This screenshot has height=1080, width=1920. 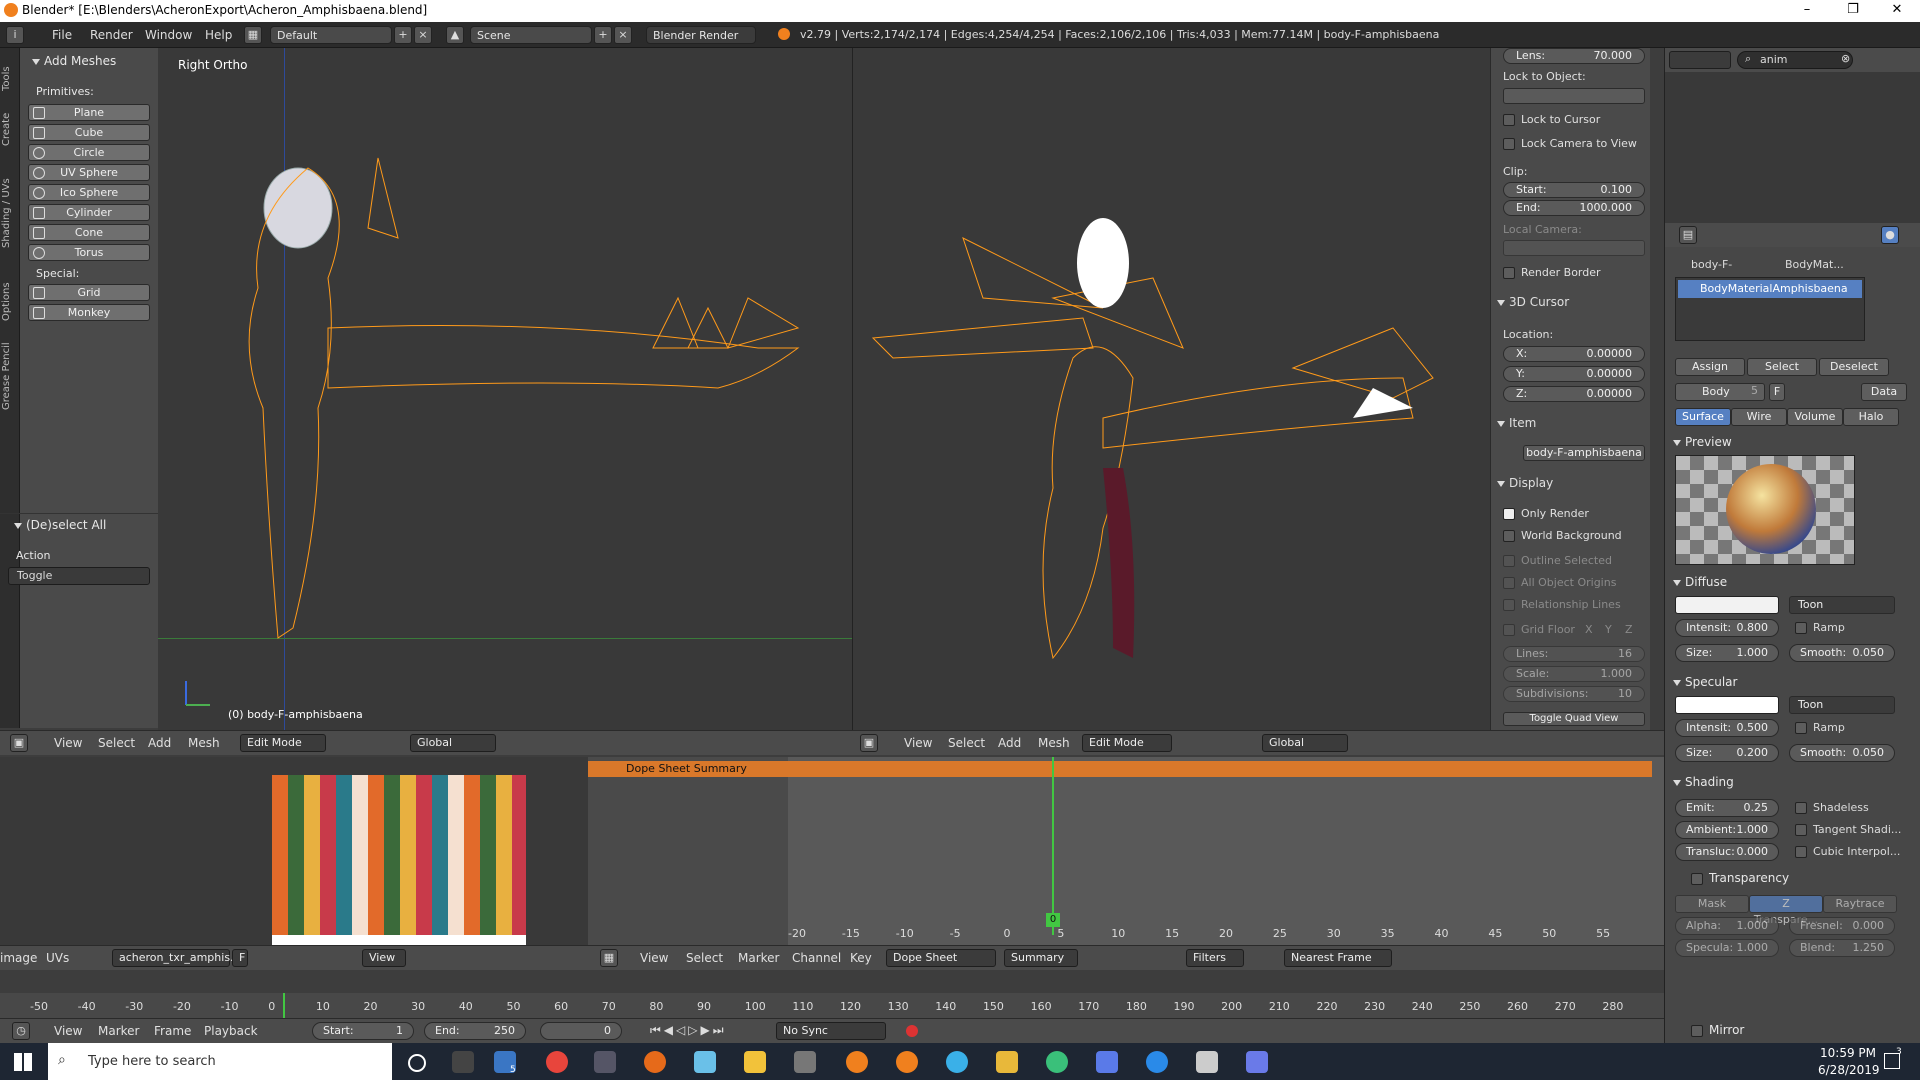 I want to click on blend-field: Blend: 1.250, so click(x=1842, y=948).